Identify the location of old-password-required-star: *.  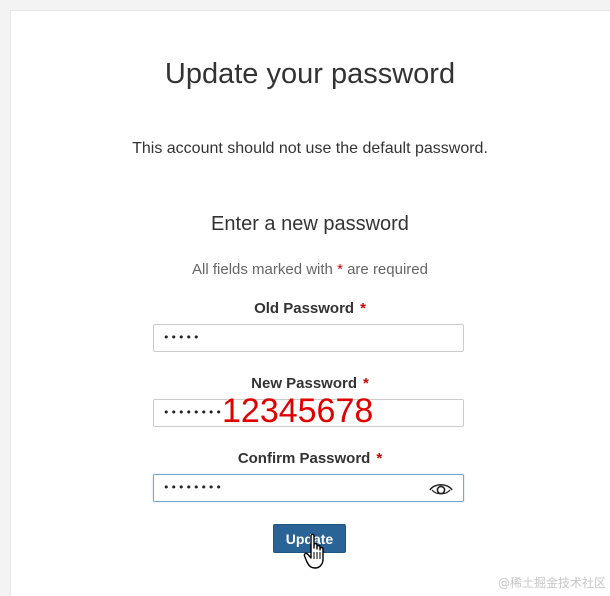
(363, 308).